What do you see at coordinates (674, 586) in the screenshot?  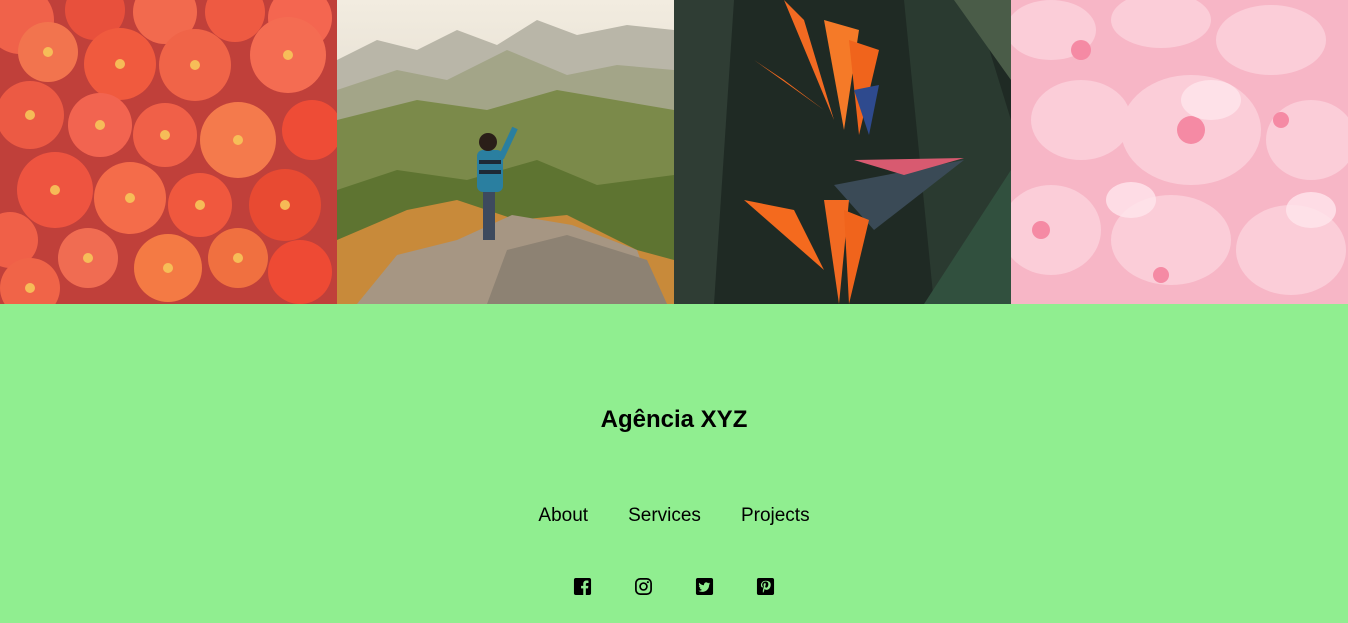 I see `social-links` at bounding box center [674, 586].